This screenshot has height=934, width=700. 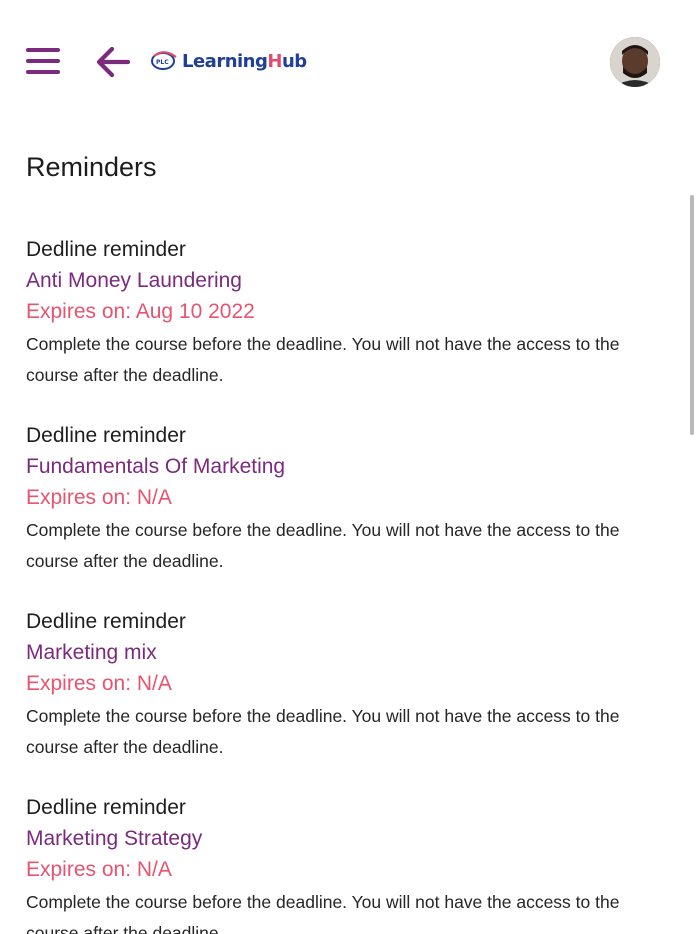 What do you see at coordinates (91, 167) in the screenshot?
I see `page-title: Reminders` at bounding box center [91, 167].